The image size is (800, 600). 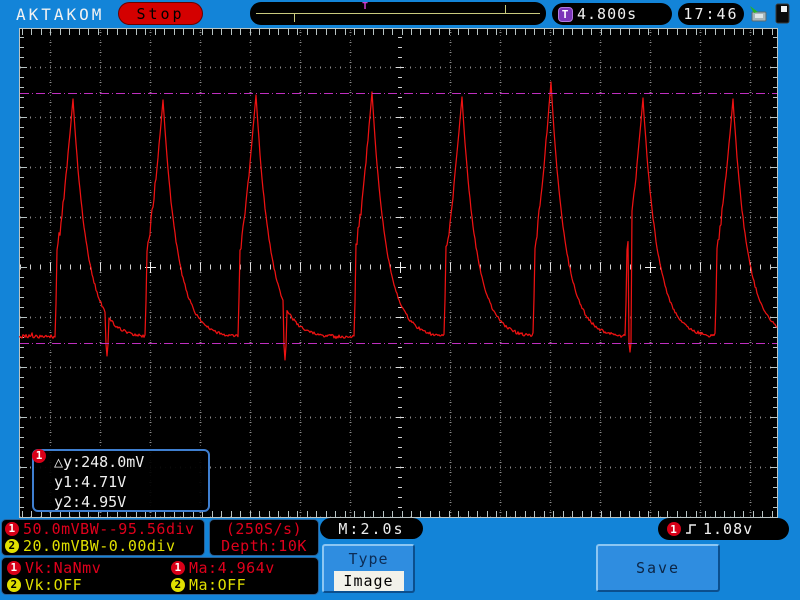 What do you see at coordinates (565, 14) in the screenshot?
I see `trigger-t-icon: T` at bounding box center [565, 14].